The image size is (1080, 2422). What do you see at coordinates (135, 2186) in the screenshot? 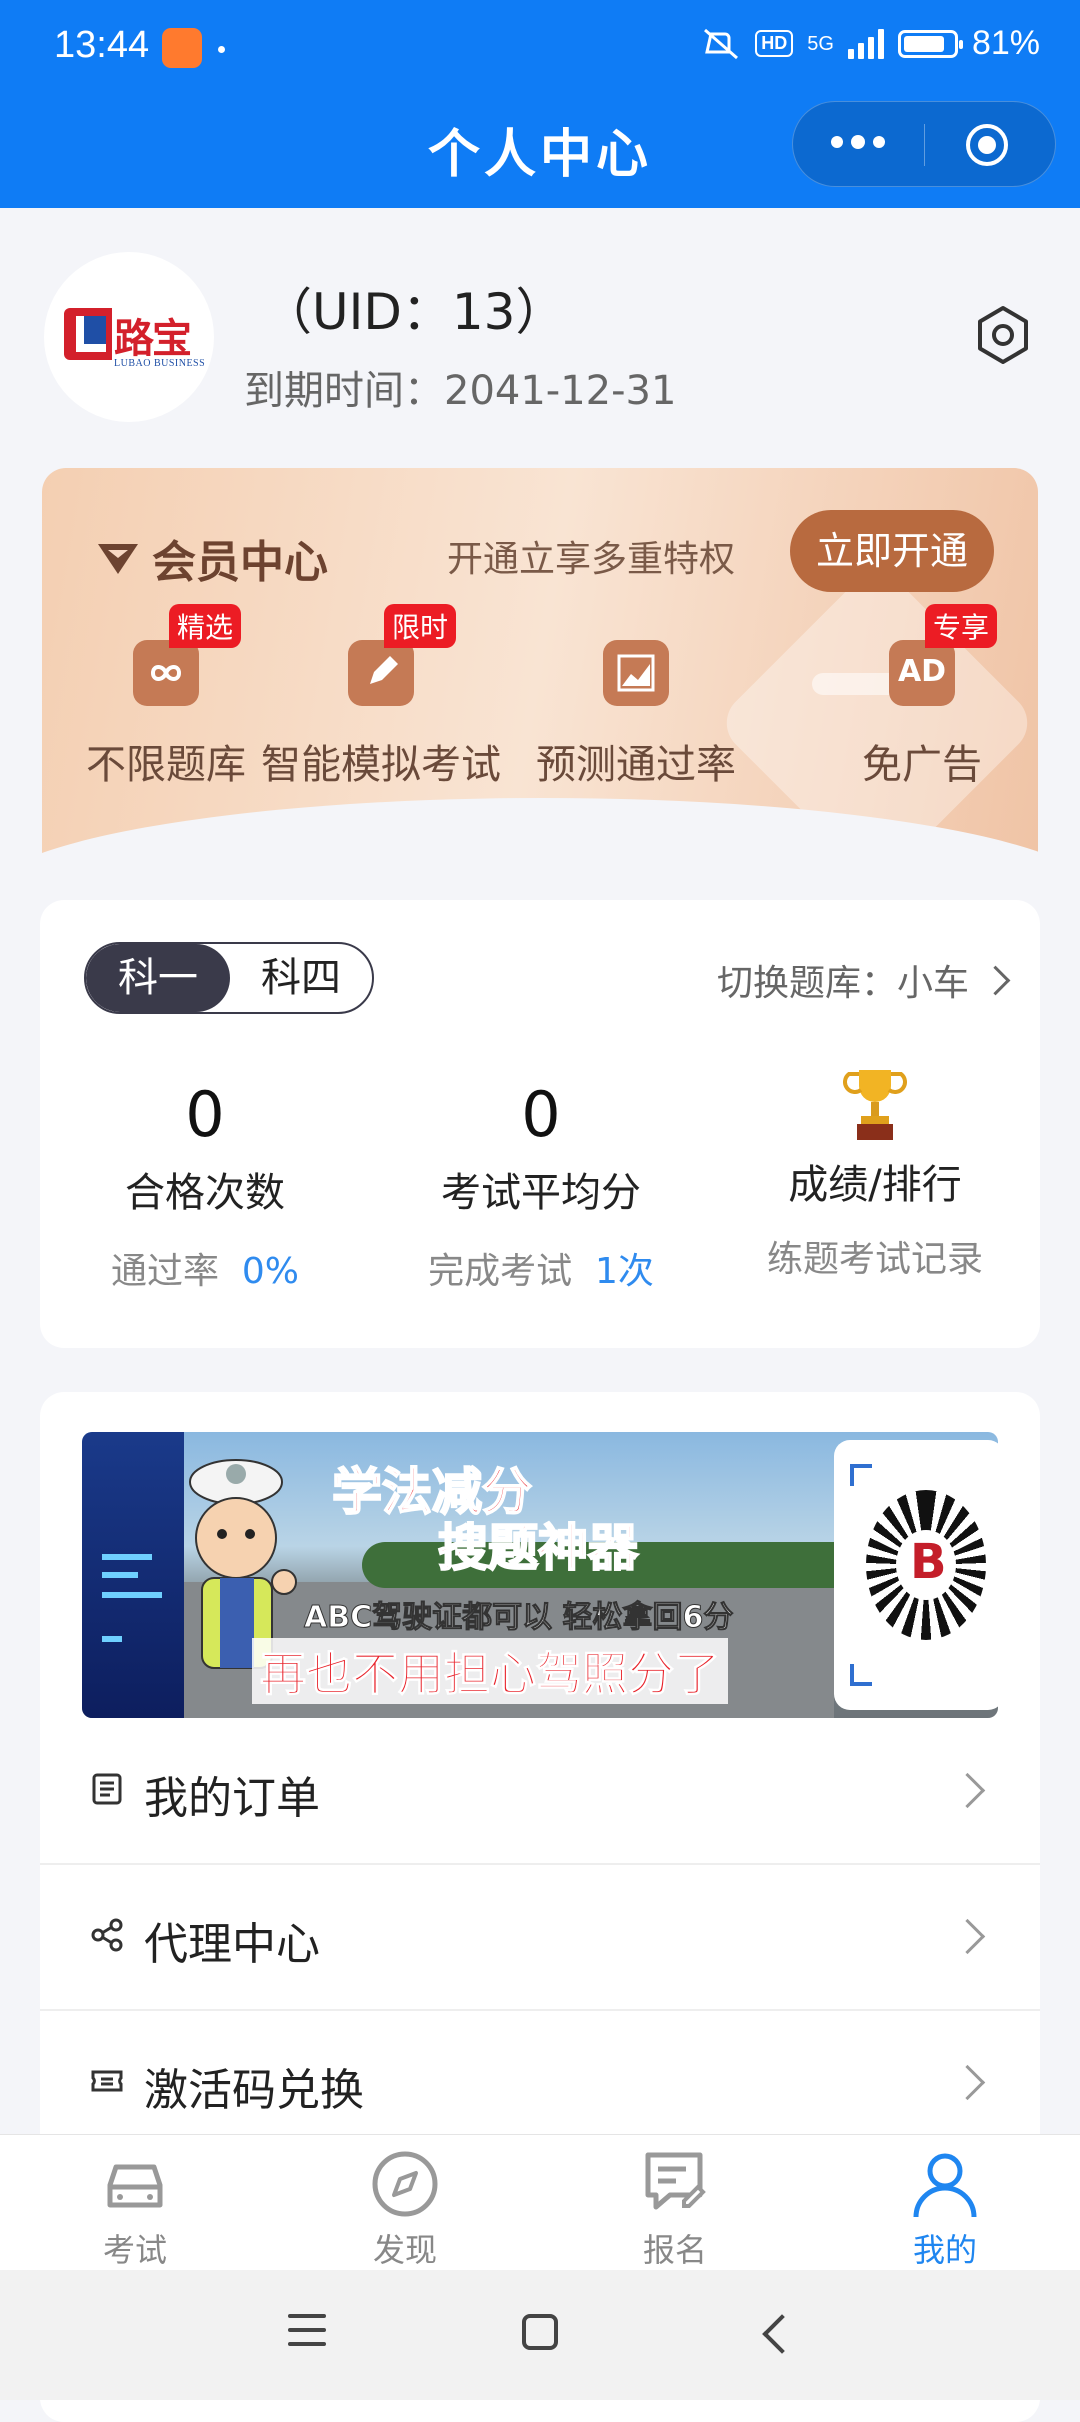
I see `car-icon` at bounding box center [135, 2186].